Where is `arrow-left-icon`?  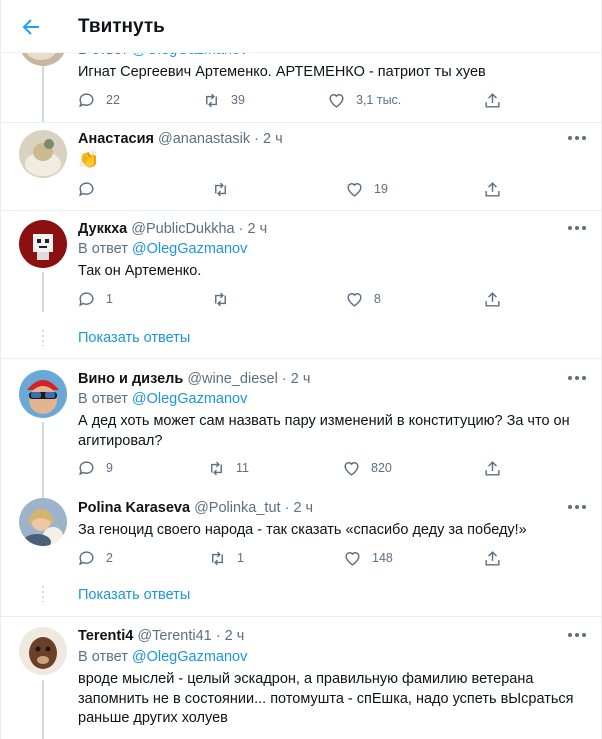 arrow-left-icon is located at coordinates (30, 27).